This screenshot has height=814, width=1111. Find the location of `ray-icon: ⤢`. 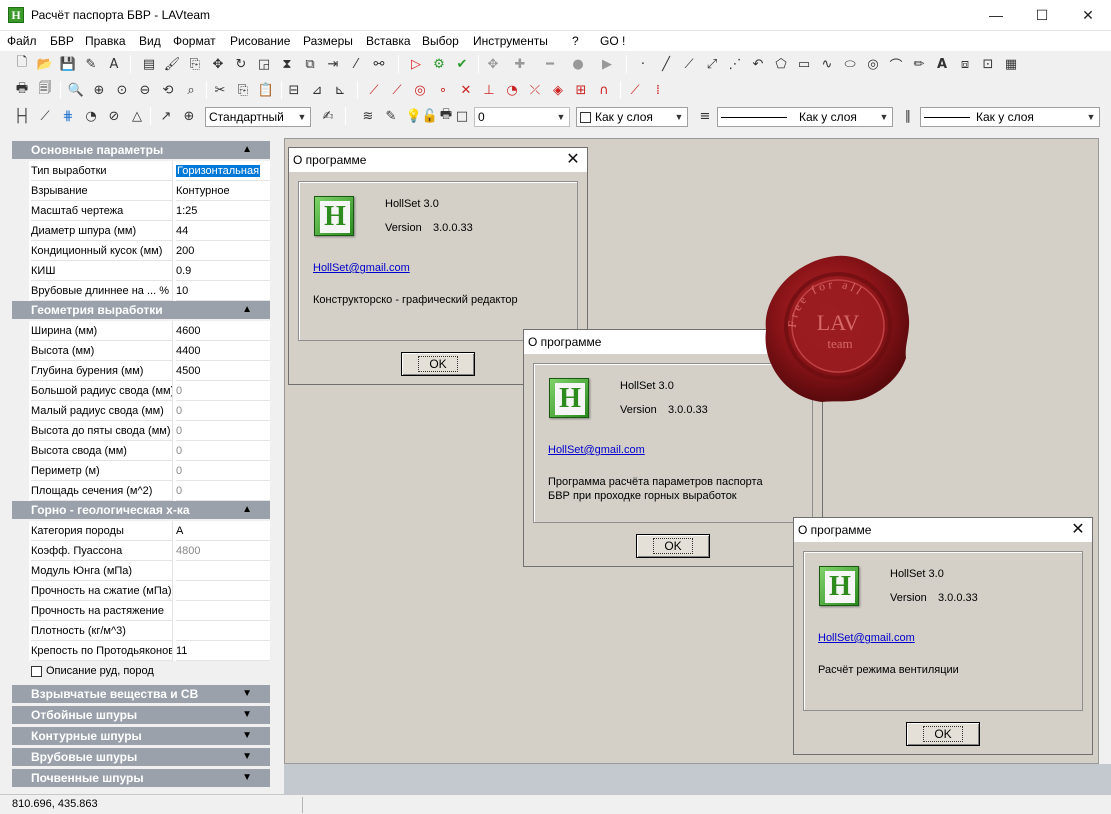

ray-icon: ⤢ is located at coordinates (712, 64).